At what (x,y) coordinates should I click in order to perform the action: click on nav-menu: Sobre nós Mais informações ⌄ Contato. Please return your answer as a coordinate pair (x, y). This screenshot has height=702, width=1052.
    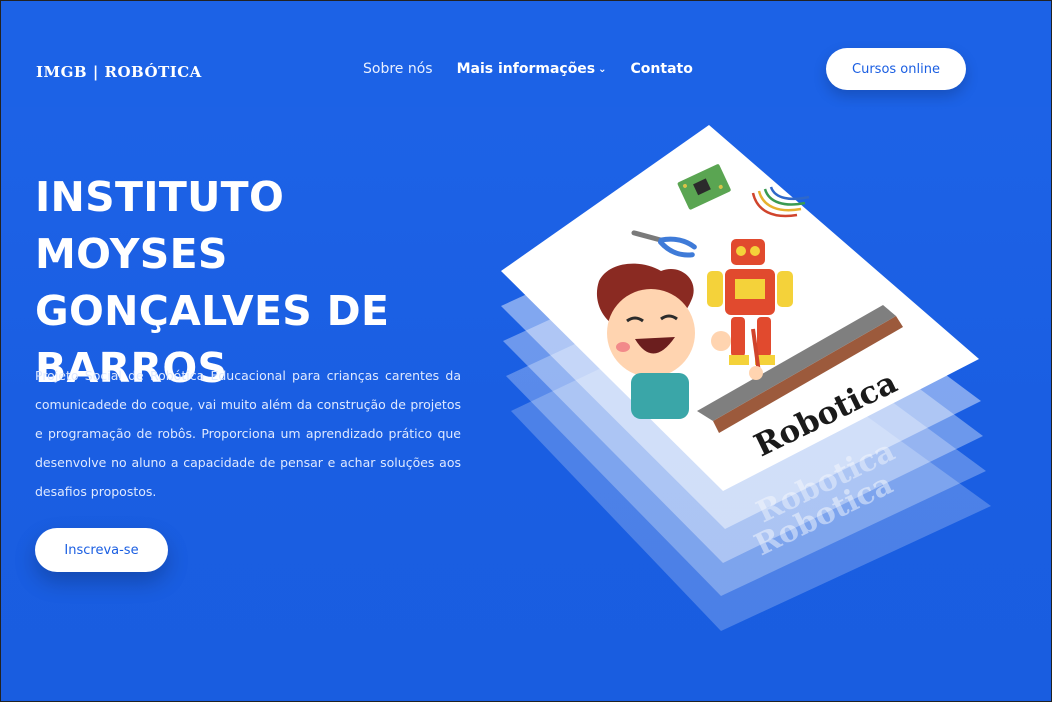
    Looking at the image, I should click on (528, 69).